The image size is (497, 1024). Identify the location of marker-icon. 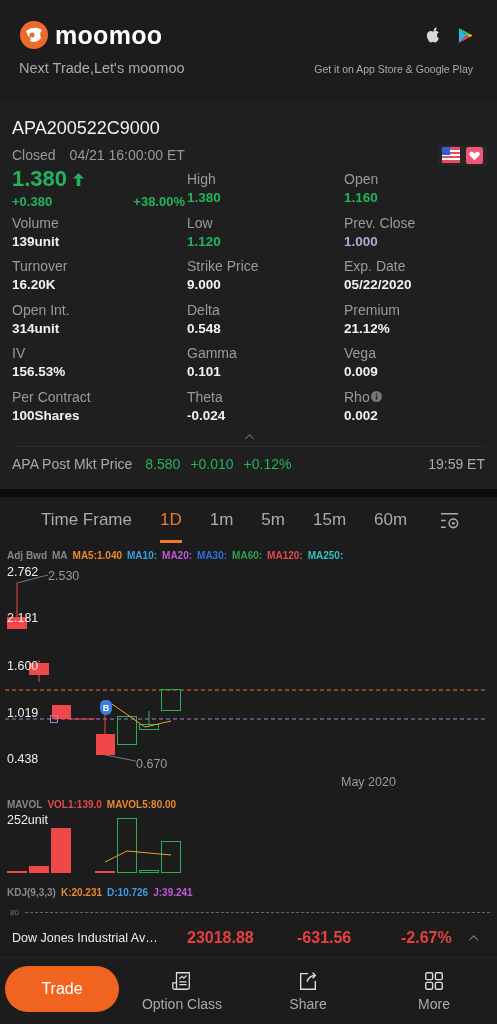
(54, 719).